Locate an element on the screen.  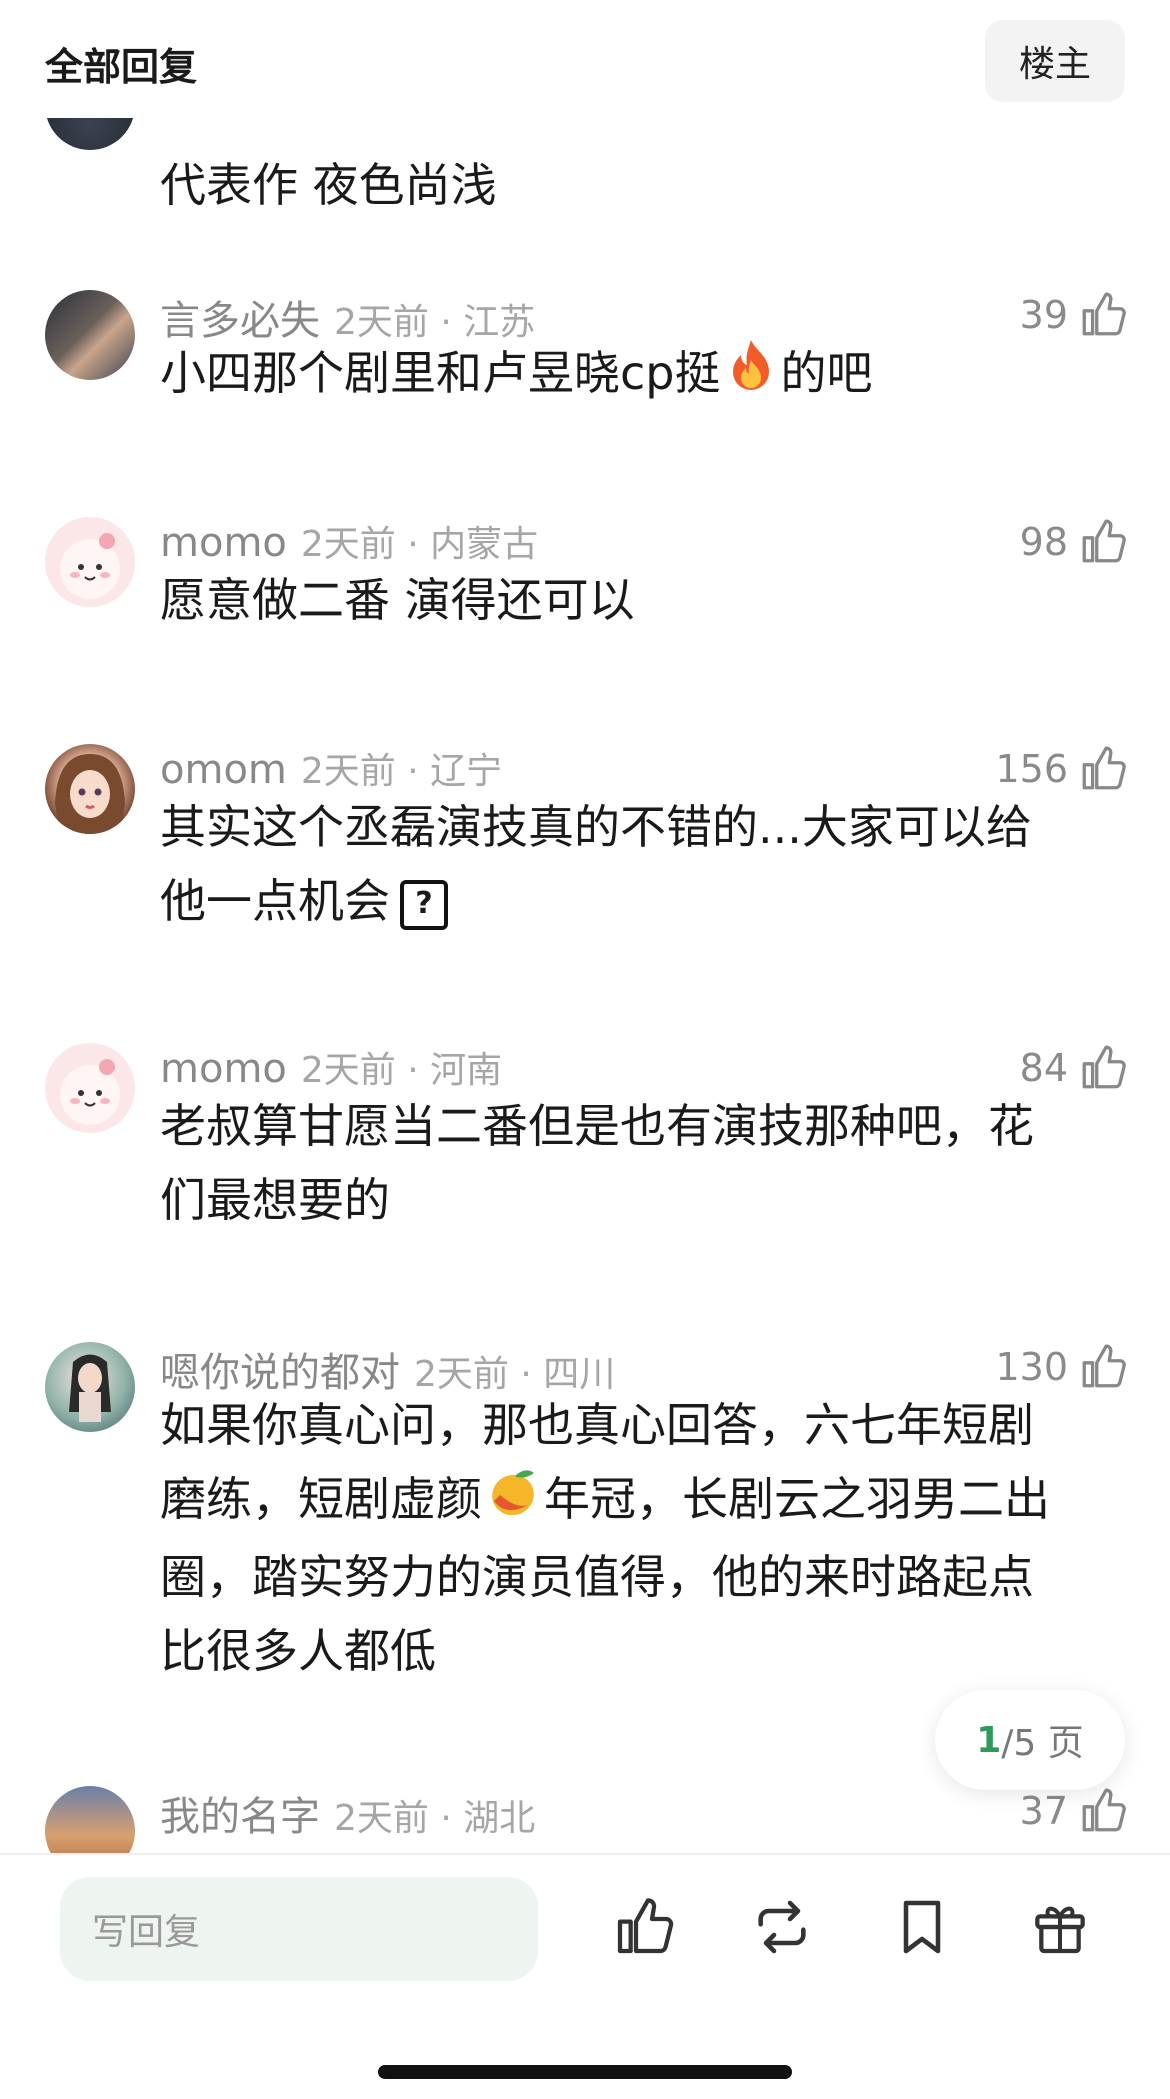
like-count: 37 is located at coordinates (1043, 1811).